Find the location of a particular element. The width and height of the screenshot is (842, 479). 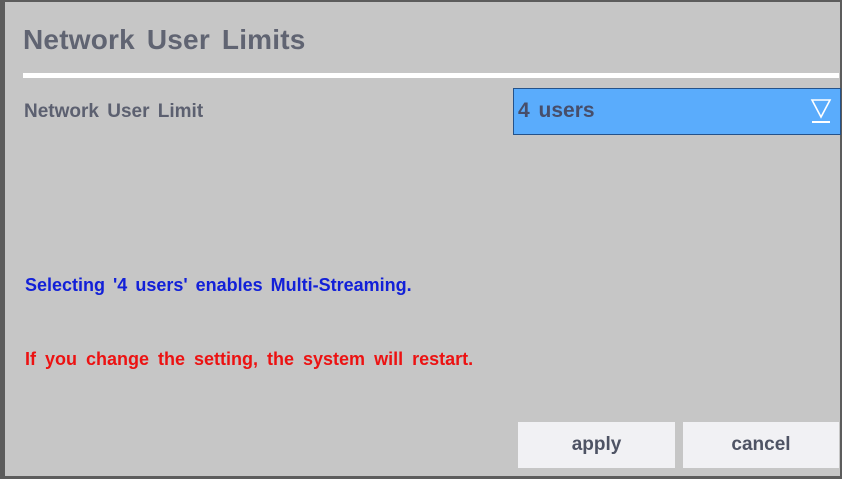

network-user-limit-label: Network User Limit is located at coordinates (114, 111).